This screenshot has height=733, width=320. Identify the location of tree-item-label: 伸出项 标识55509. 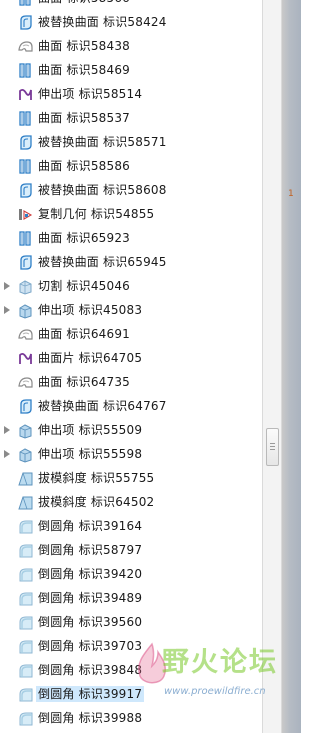
(90, 430).